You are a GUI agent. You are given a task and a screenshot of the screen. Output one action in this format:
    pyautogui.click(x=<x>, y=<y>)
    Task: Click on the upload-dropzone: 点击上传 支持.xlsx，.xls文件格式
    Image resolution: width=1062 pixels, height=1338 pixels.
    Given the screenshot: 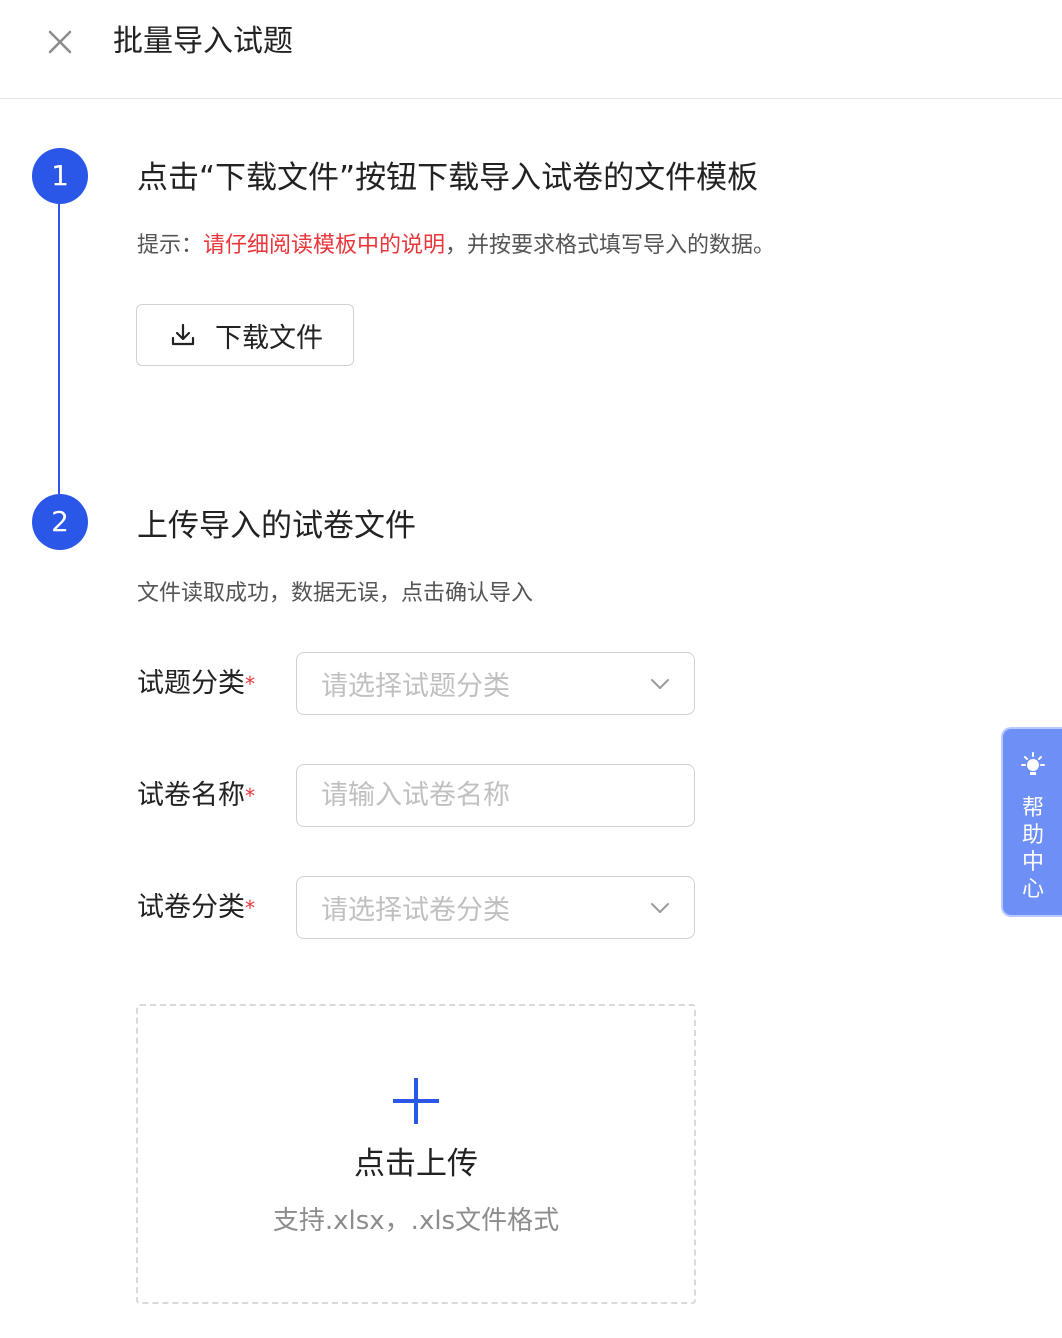 What is the action you would take?
    pyautogui.click(x=416, y=1154)
    